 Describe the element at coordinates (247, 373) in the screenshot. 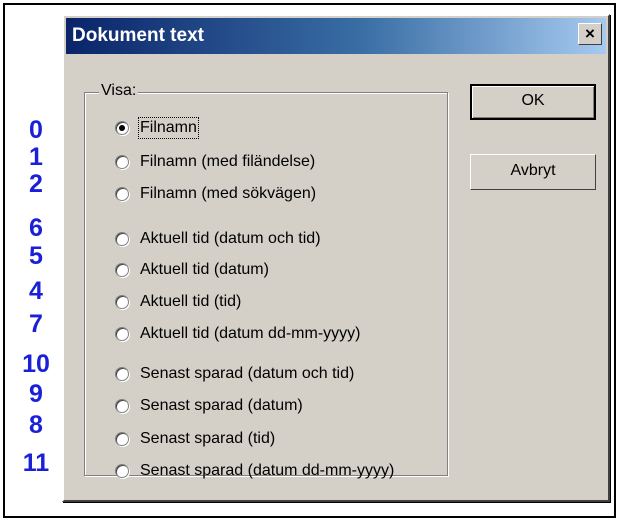

I see `radio-label: Senast sparad (datum och tid)` at that location.